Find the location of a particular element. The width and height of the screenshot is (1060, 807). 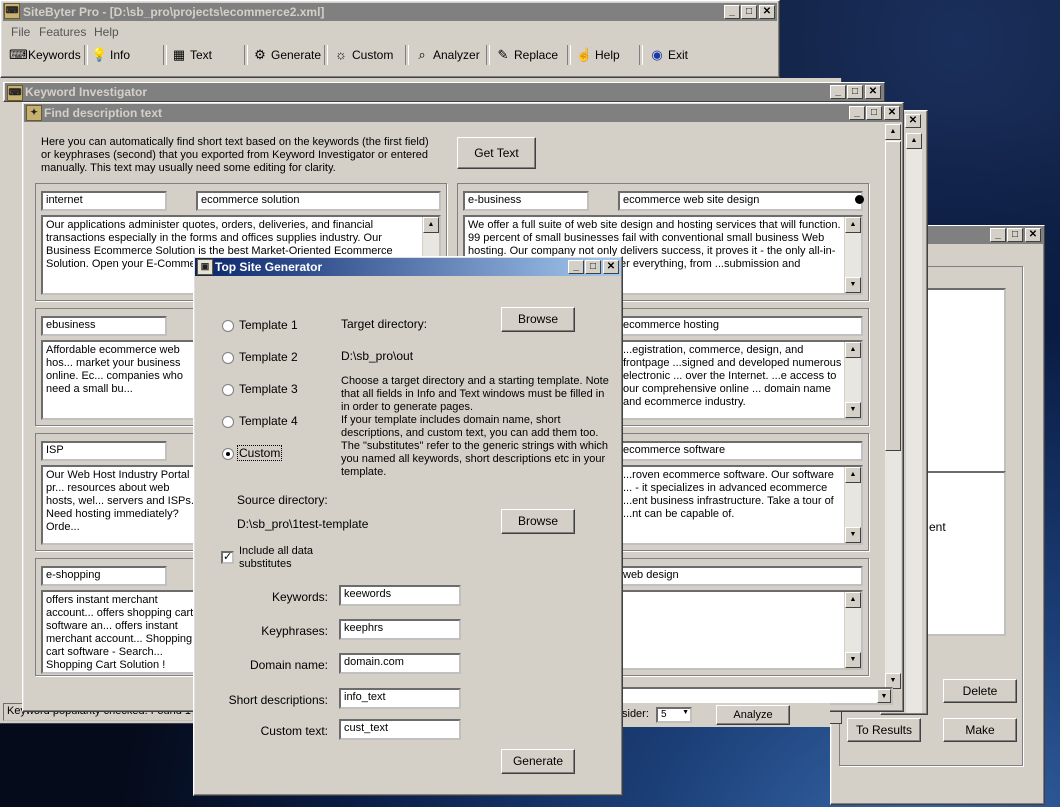

back-list-top is located at coordinates (966, 388).